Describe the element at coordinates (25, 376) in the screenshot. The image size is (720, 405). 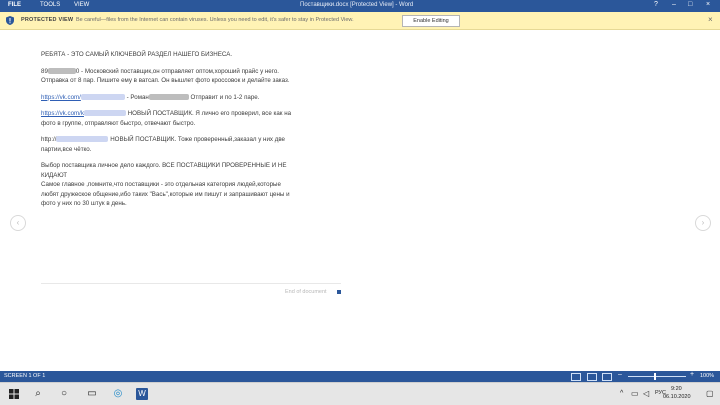
I see `screen-indicator: SCREEN 1 OF 1` at that location.